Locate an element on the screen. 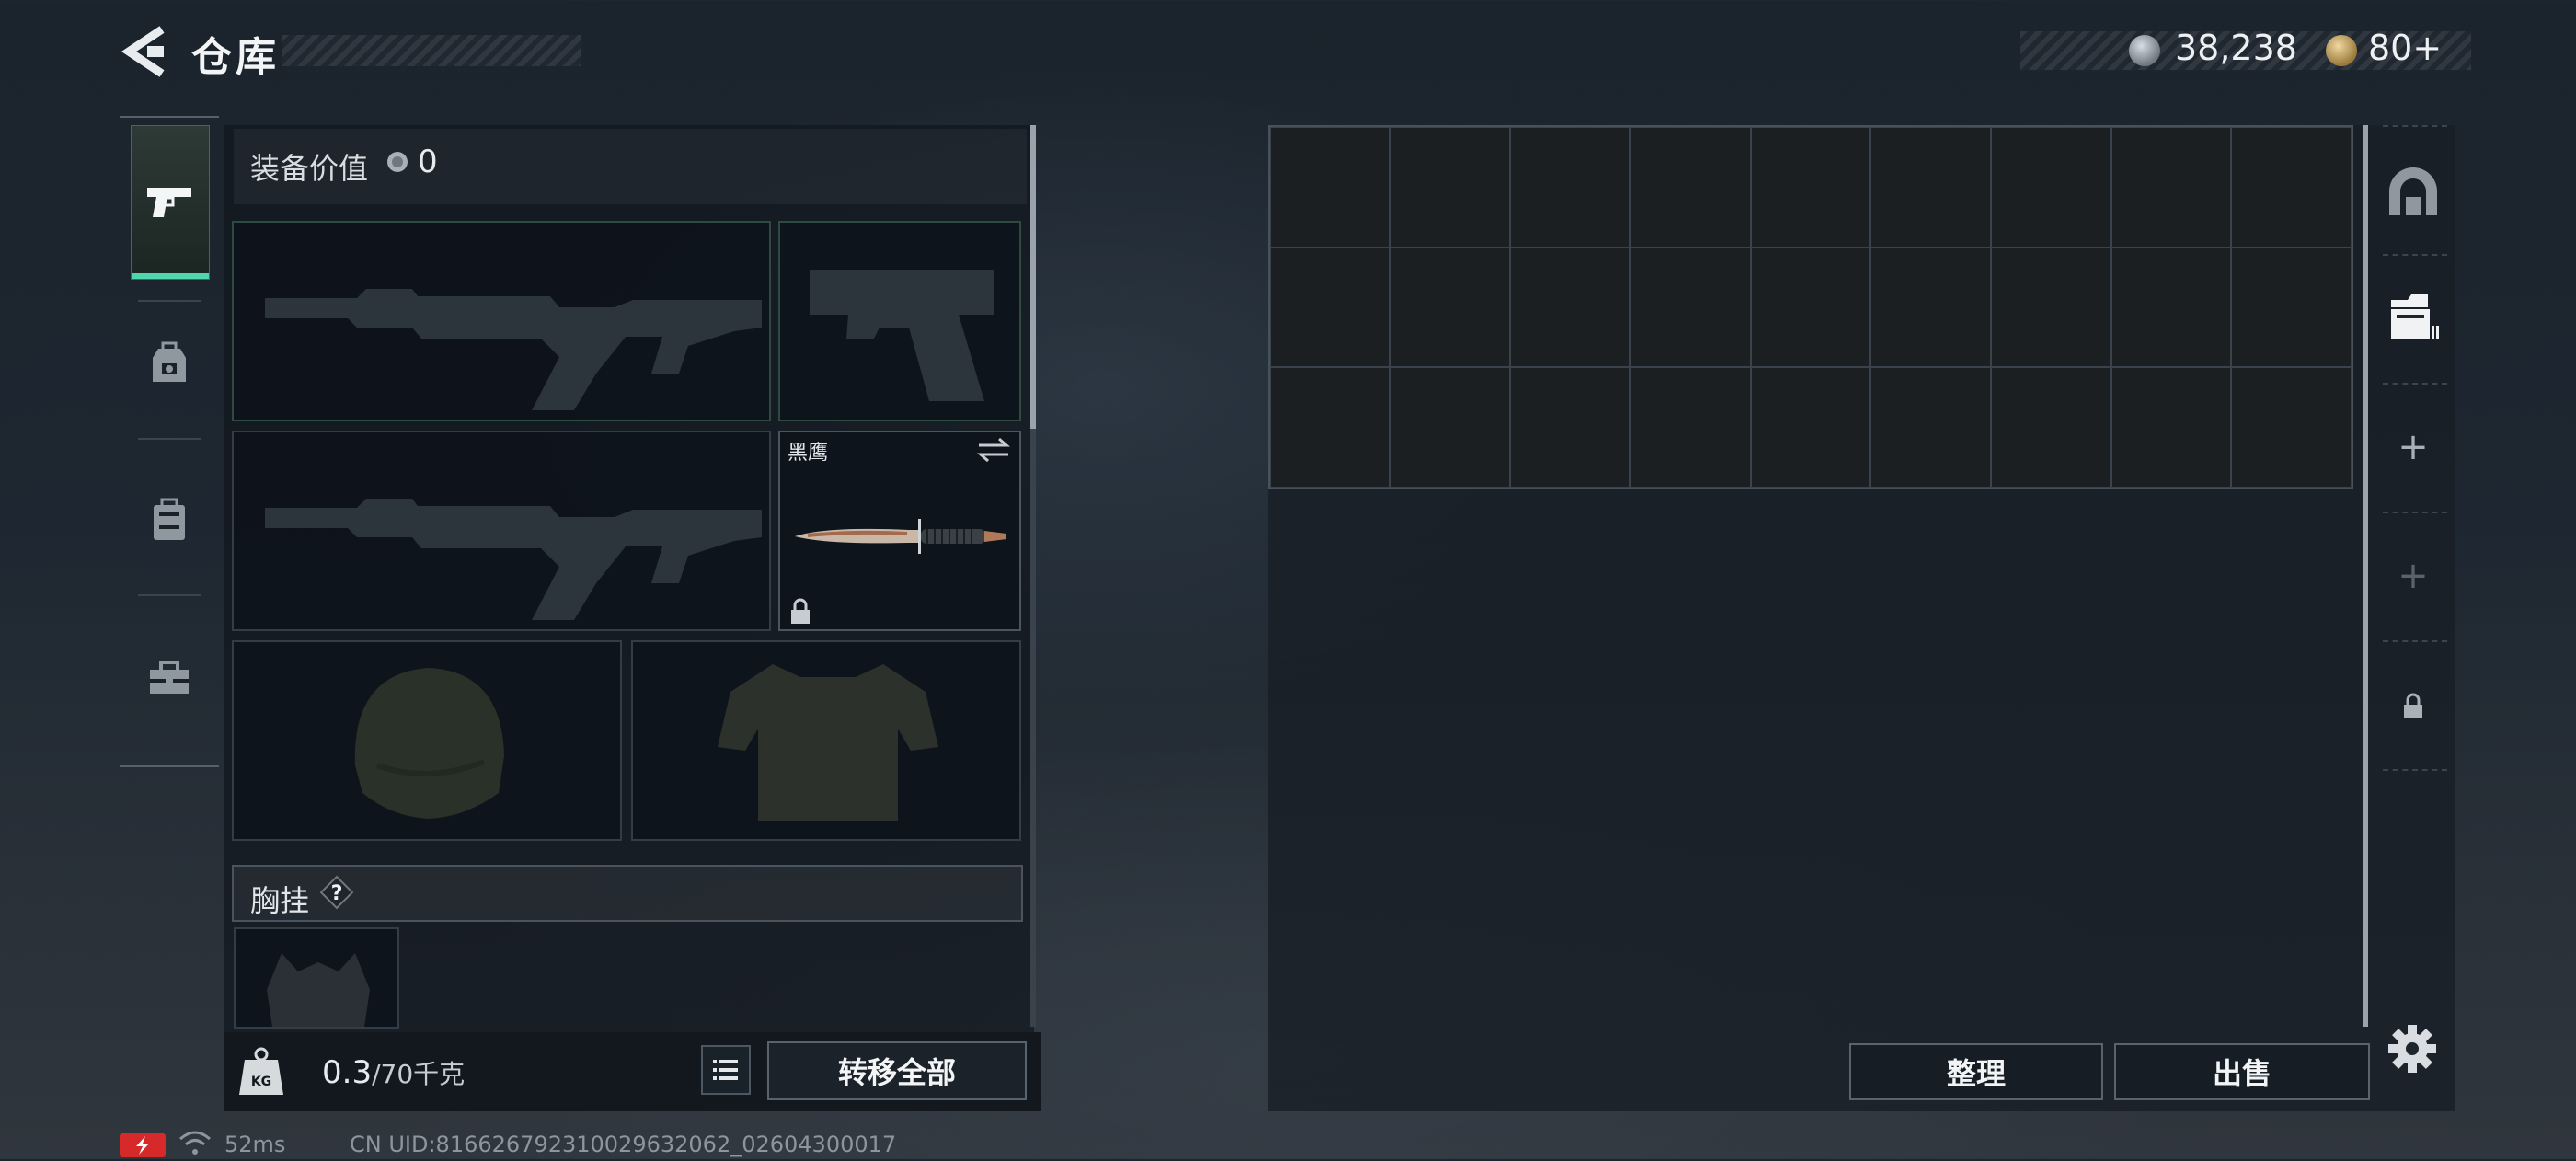 The width and height of the screenshot is (2576, 1161). back-button is located at coordinates (145, 51).